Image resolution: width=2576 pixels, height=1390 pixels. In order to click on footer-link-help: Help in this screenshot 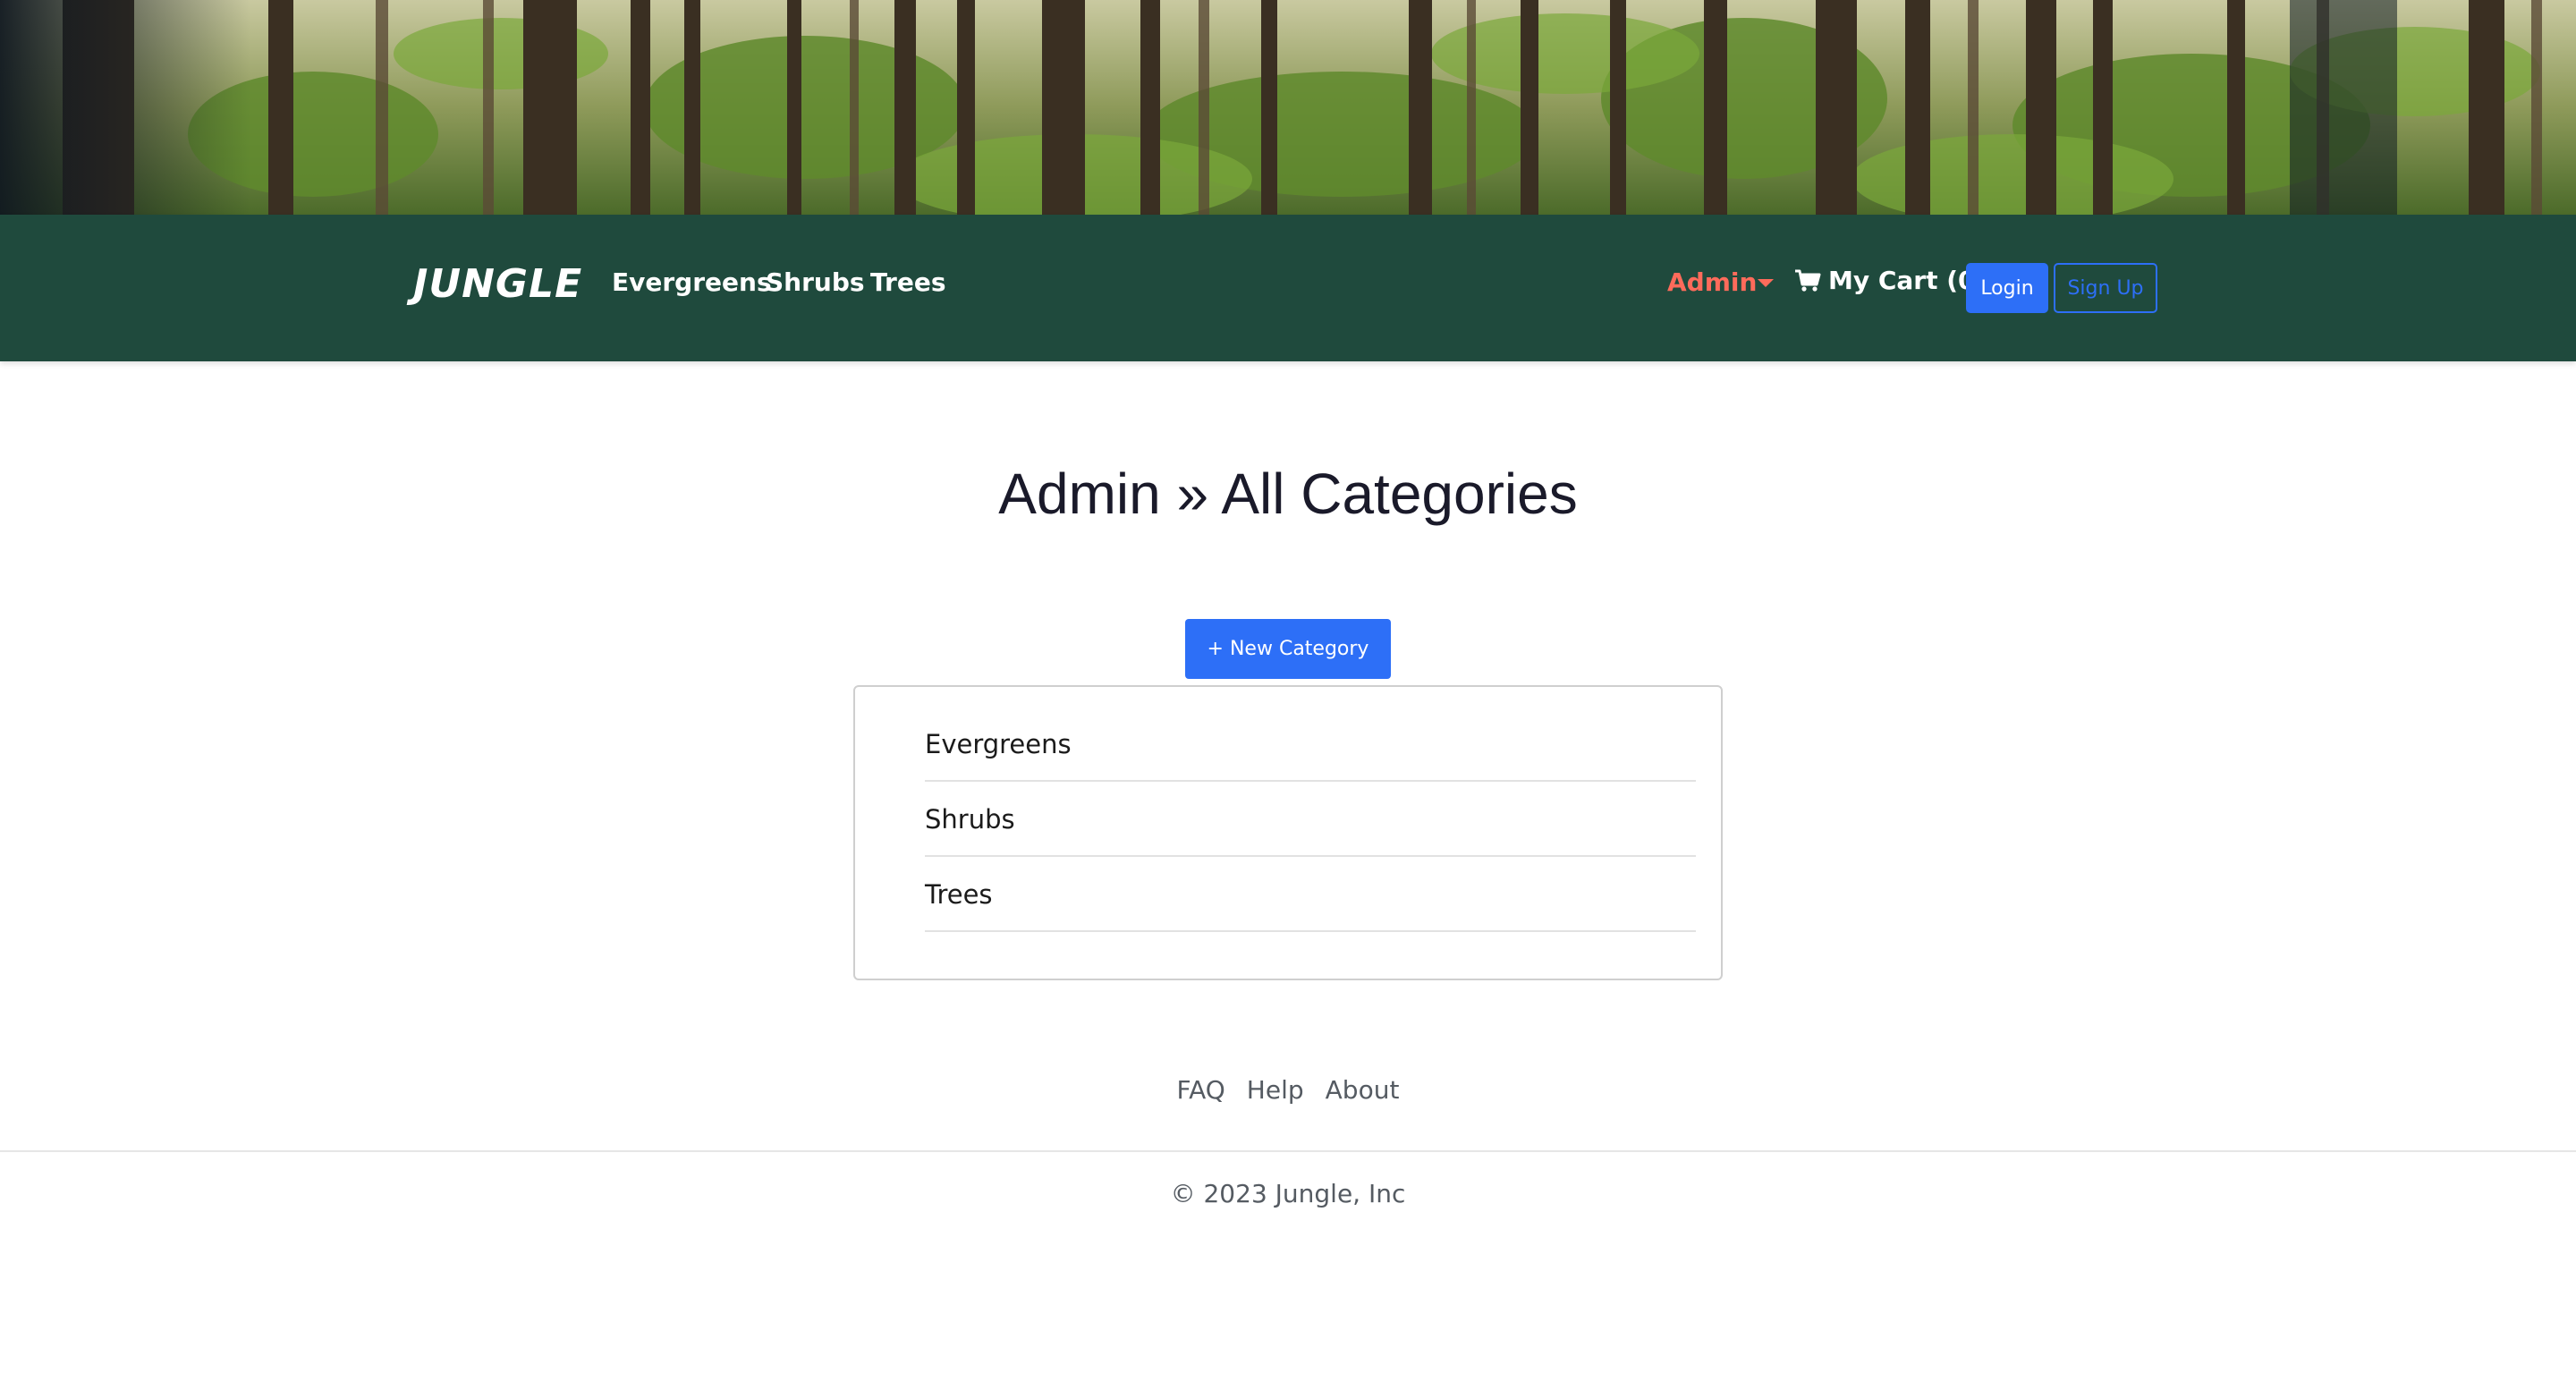, I will do `click(1275, 1090)`.